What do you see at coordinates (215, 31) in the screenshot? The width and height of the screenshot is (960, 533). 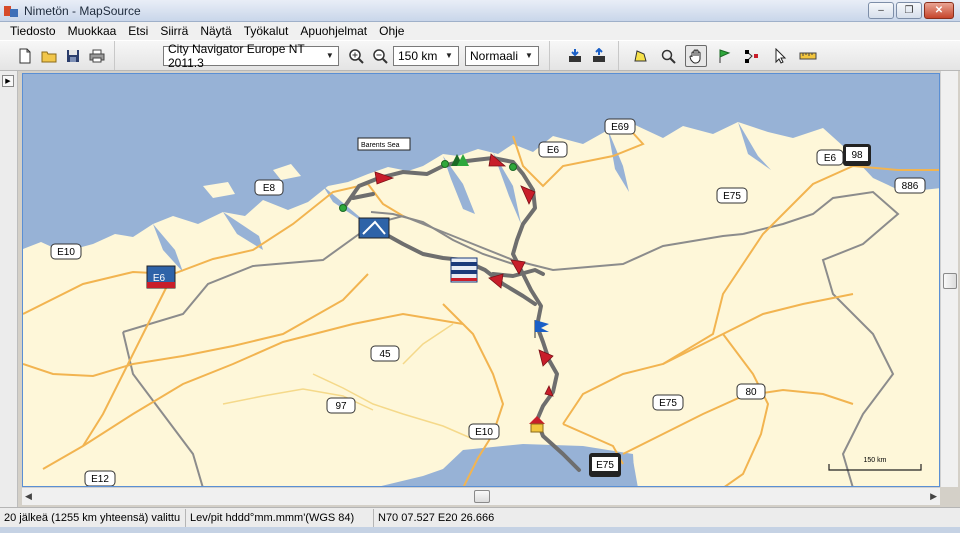 I see `menu-view: Näytä` at bounding box center [215, 31].